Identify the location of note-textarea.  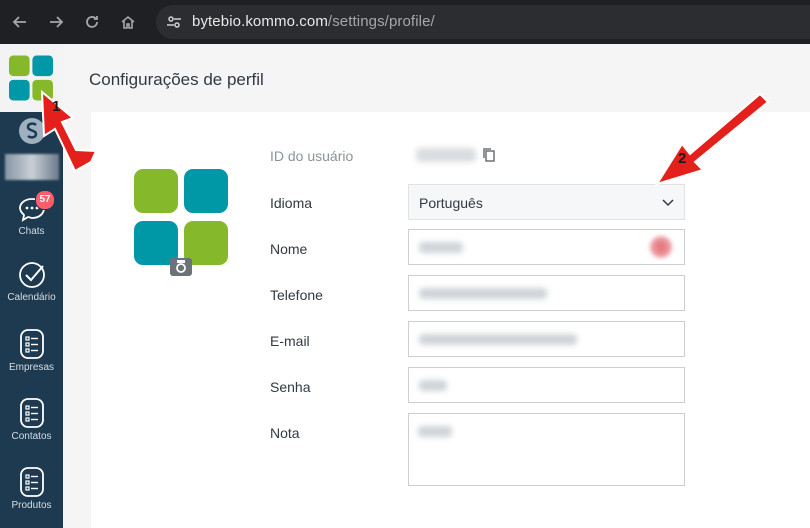
(546, 449).